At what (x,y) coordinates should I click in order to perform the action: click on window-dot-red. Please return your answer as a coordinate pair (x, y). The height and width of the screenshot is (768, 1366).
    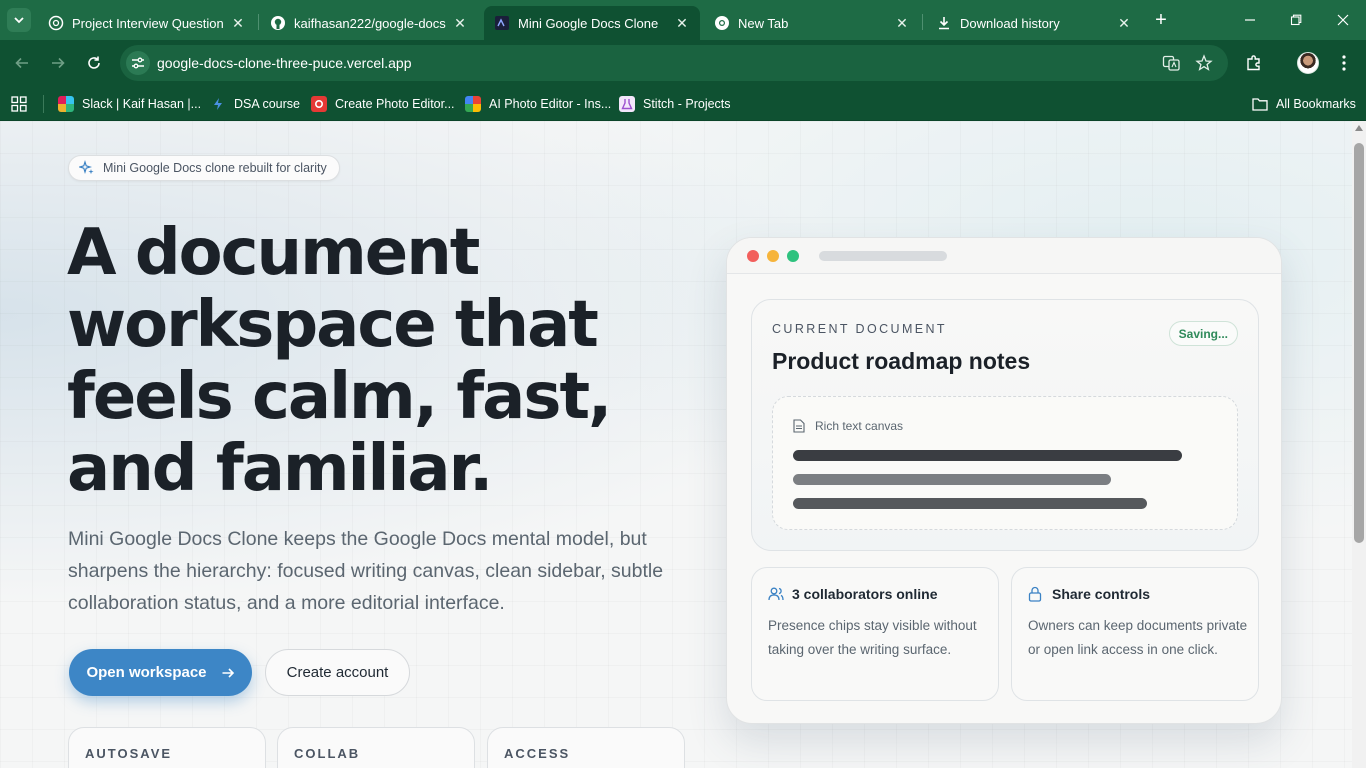
    Looking at the image, I should click on (753, 256).